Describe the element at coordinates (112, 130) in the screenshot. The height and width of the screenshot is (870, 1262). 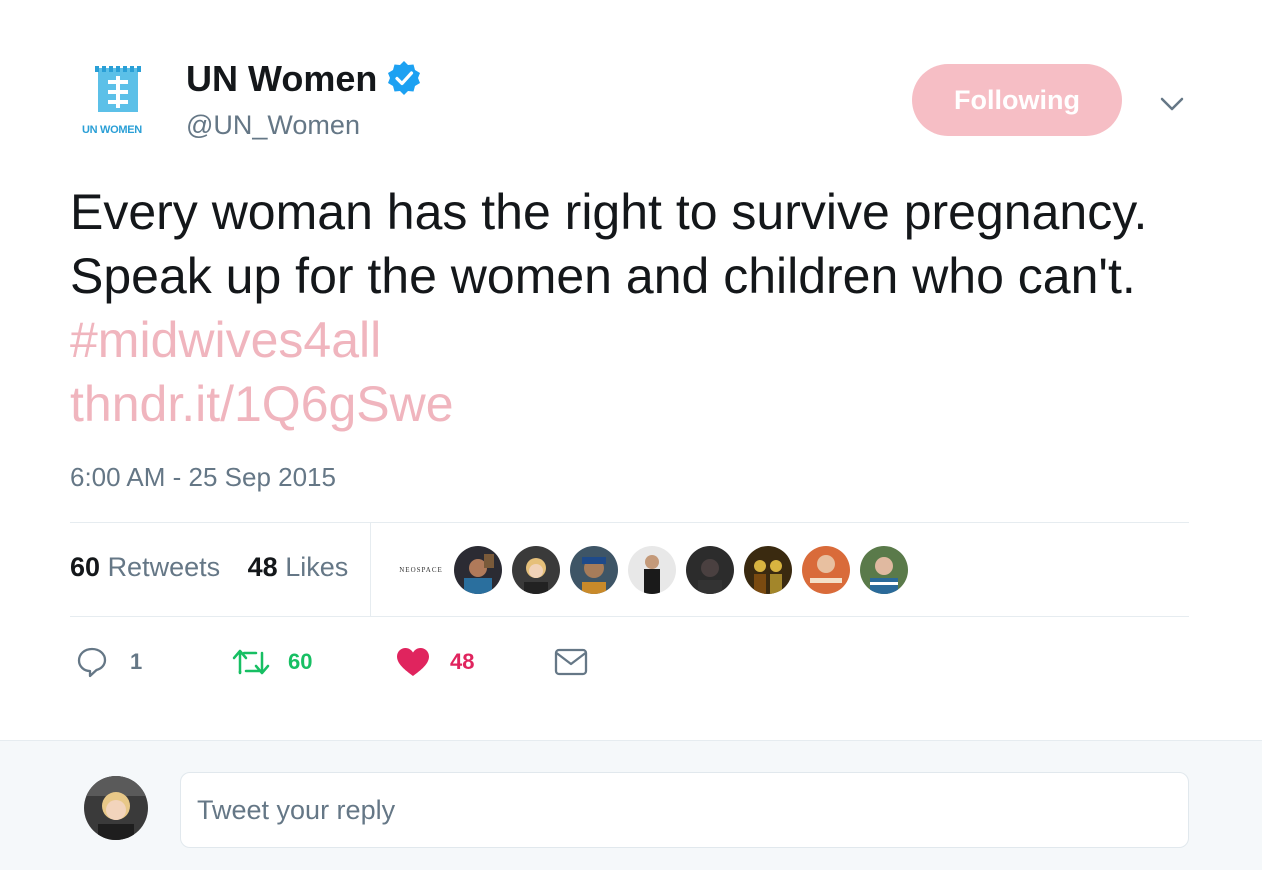
I see `logo-text: UN WOMEN` at that location.